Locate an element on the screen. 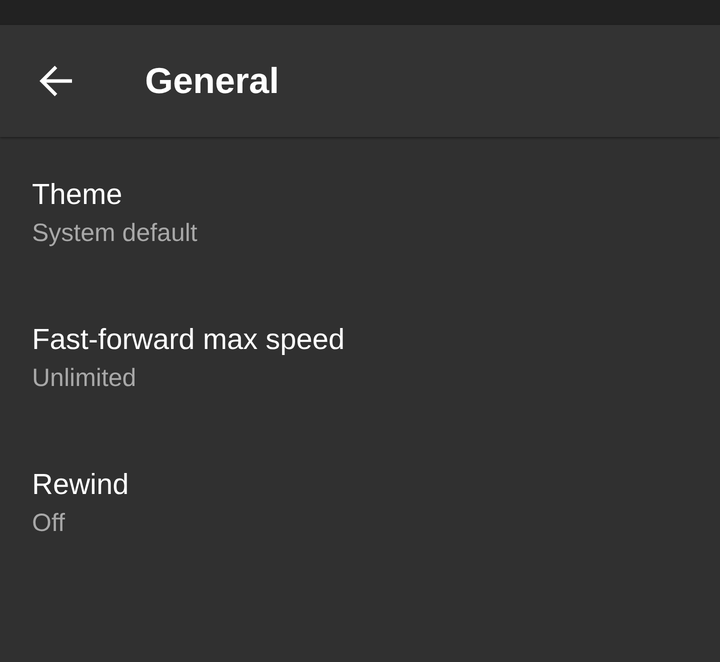 The image size is (720, 662). screen-title: General is located at coordinates (212, 81).